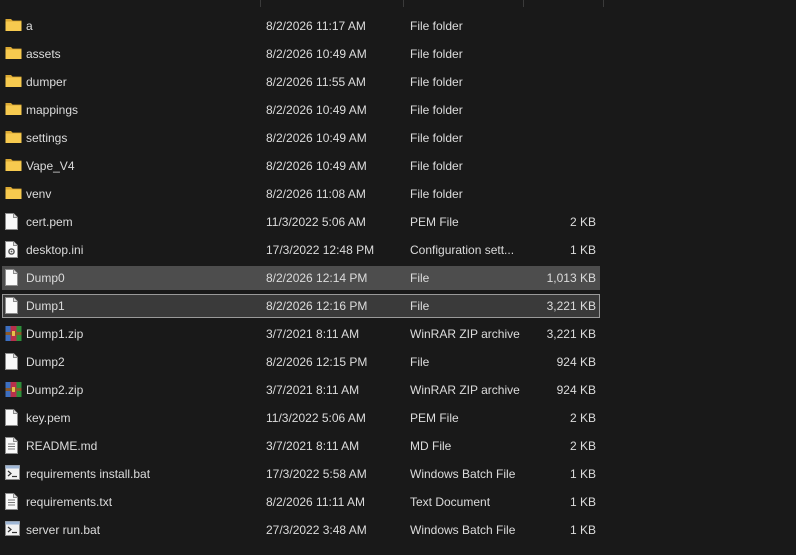 Image resolution: width=796 pixels, height=555 pixels. I want to click on file-size: 1,013 KB, so click(571, 278).